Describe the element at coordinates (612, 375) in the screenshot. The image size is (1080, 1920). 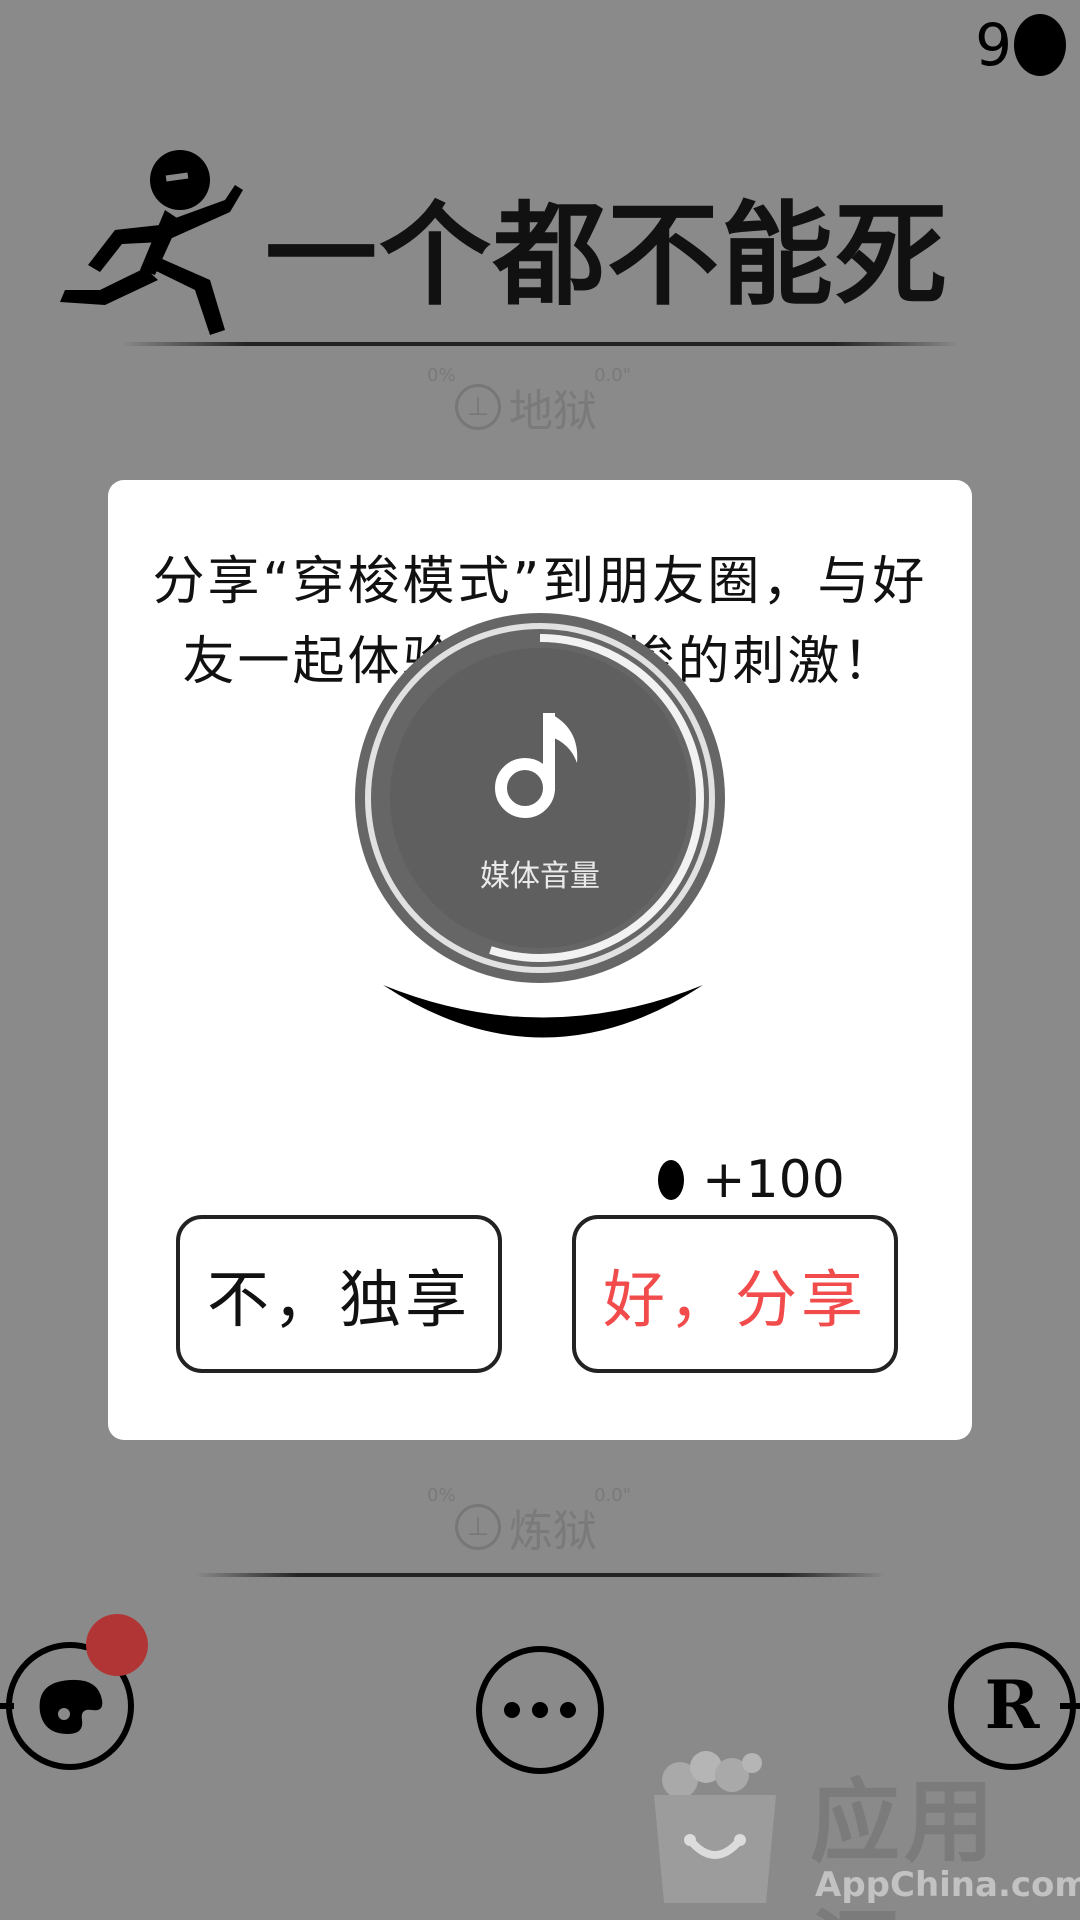
I see `mode-hell-score: 0.0"` at that location.